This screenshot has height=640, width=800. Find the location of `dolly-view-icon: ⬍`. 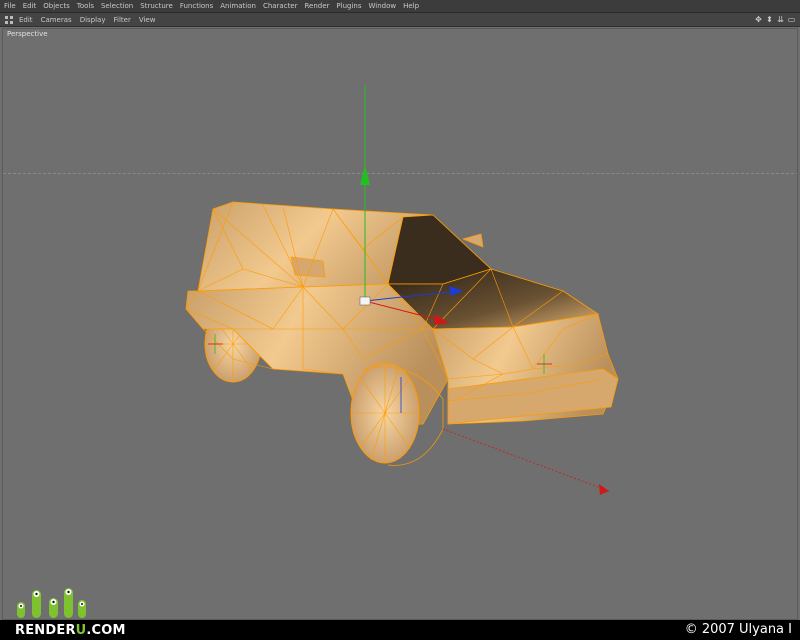

dolly-view-icon: ⬍ is located at coordinates (769, 19).